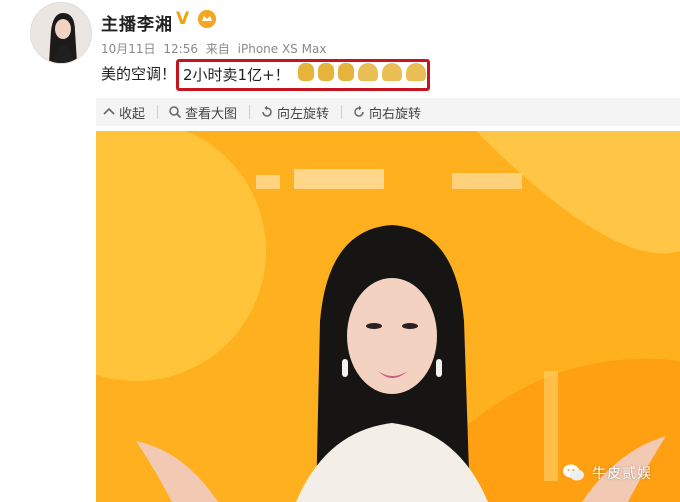 The width and height of the screenshot is (680, 502). Describe the element at coordinates (303, 114) in the screenshot. I see `rotate-left-label: 向左旋转` at that location.